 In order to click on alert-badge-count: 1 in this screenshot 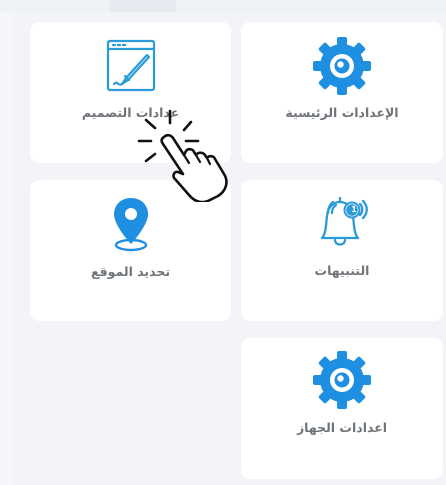, I will do `click(354, 209)`.